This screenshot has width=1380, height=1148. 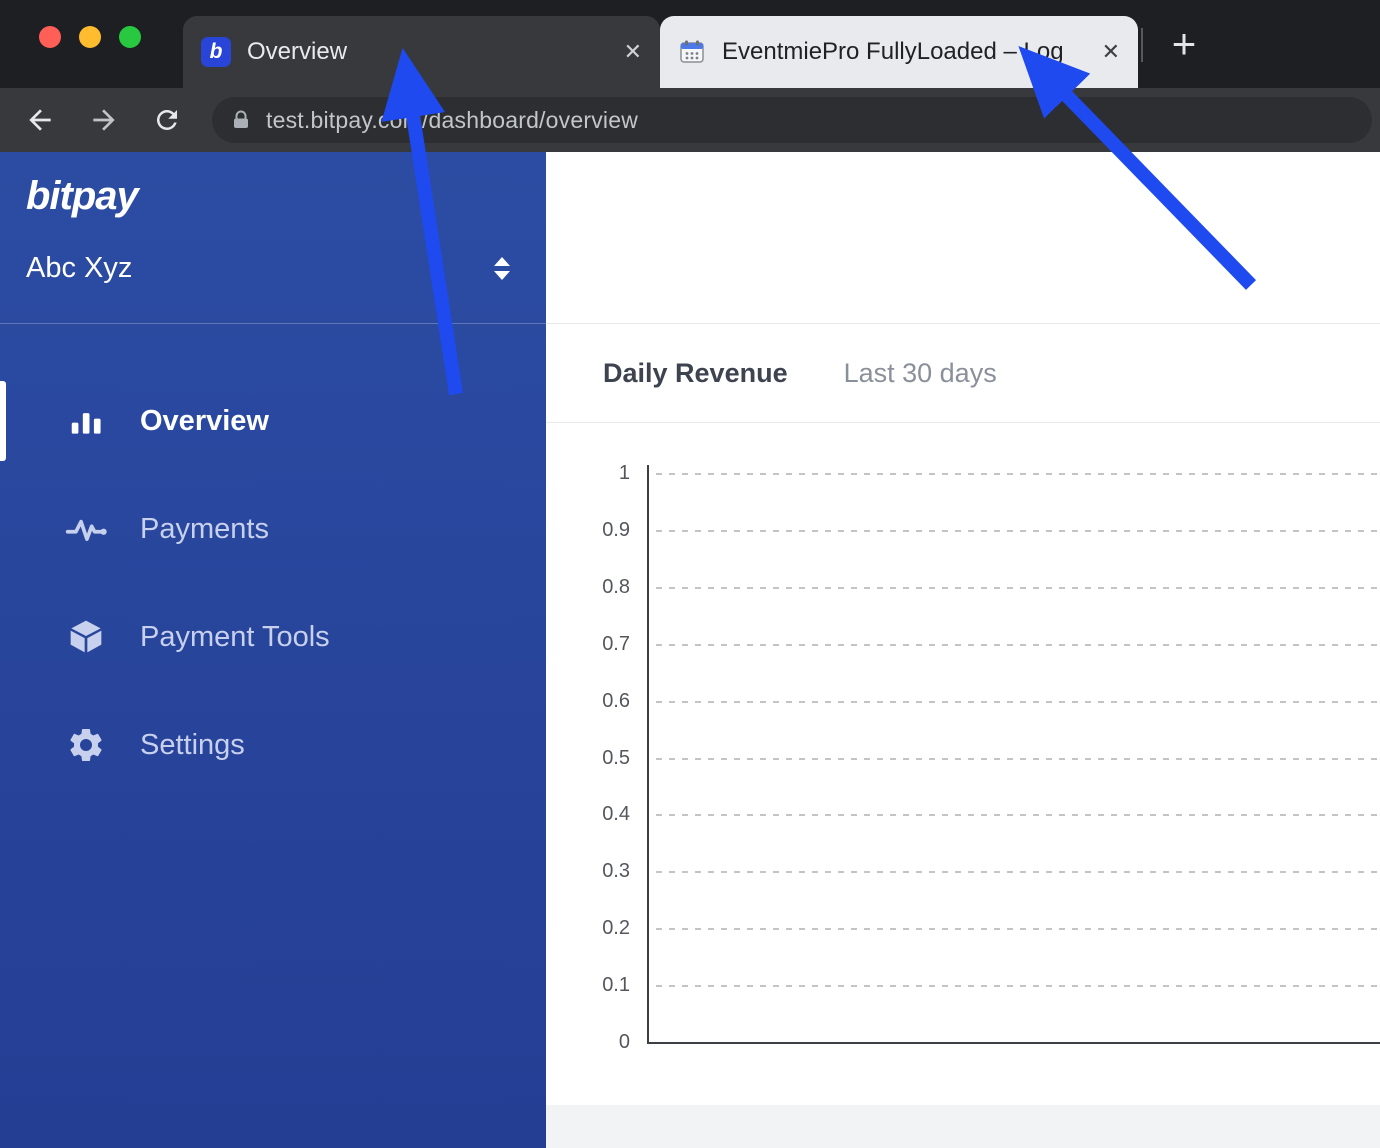 I want to click on gear-icon, so click(x=86, y=745).